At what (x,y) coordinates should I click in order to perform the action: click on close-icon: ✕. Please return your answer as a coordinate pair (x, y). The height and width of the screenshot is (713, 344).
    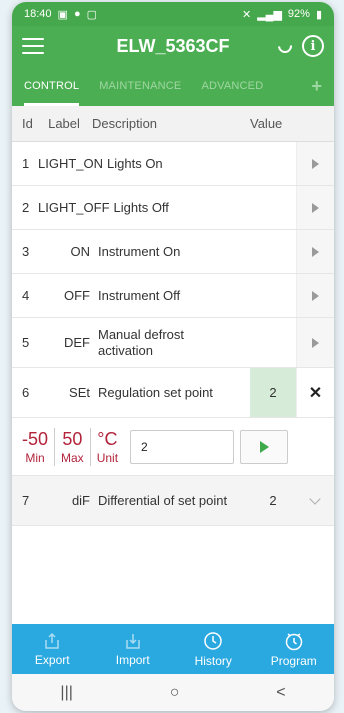
    Looking at the image, I should click on (315, 393).